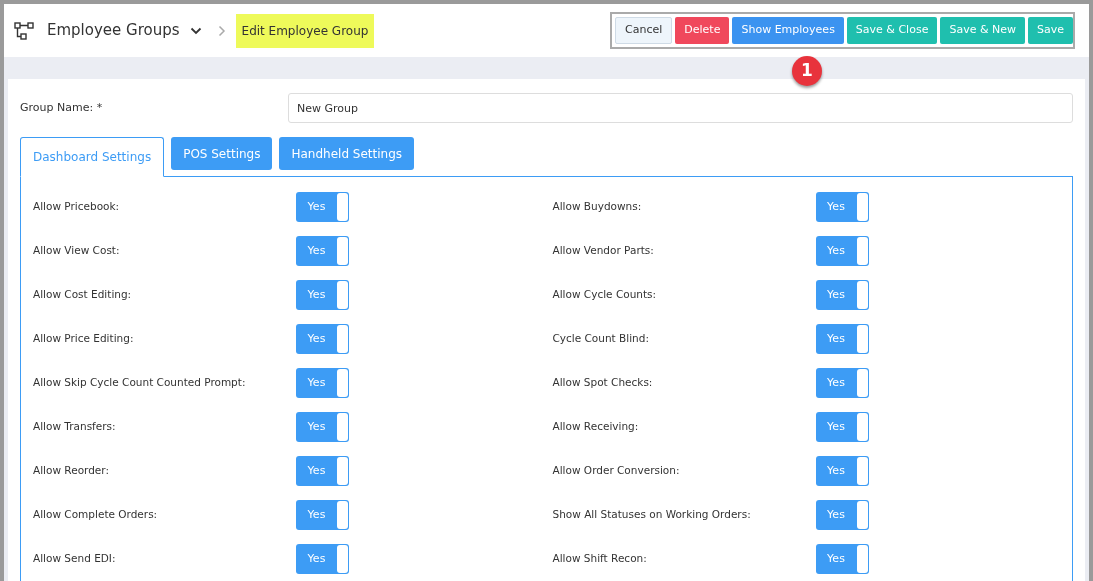 This screenshot has height=581, width=1093. Describe the element at coordinates (807, 71) in the screenshot. I see `callout-badge: 1` at that location.